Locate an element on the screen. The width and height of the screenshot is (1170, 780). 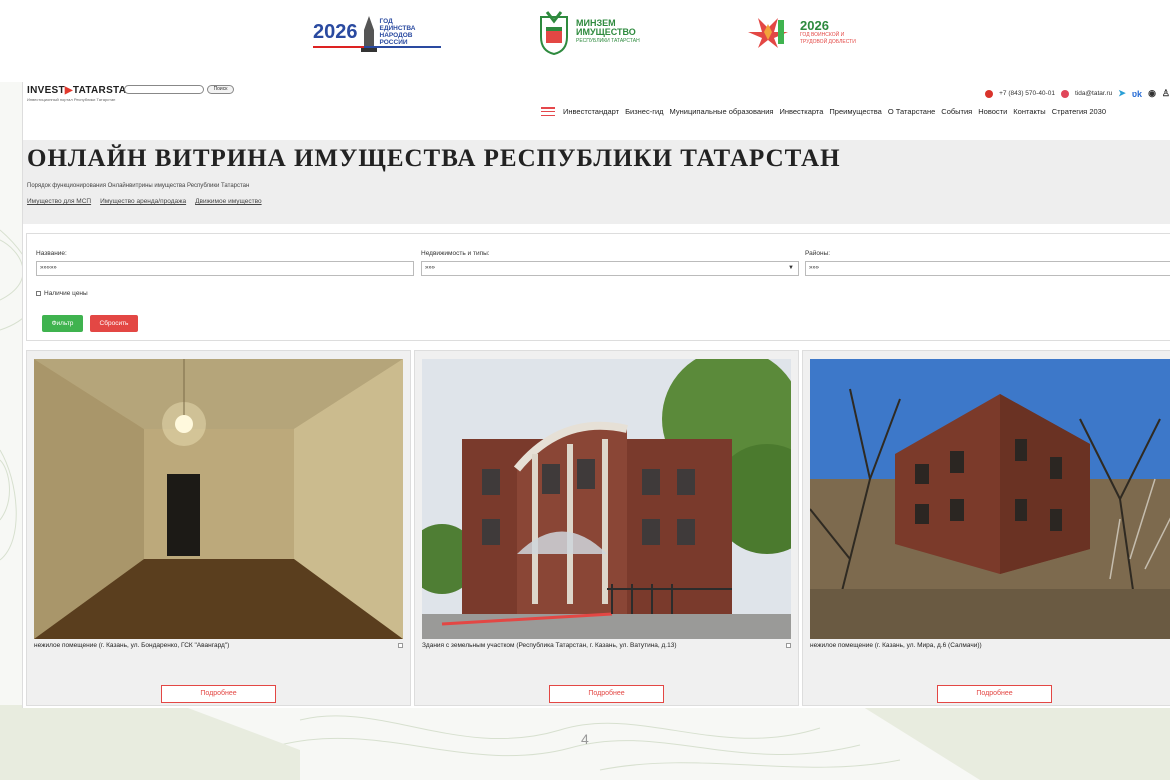
price-checkbox: Наличие цены is located at coordinates (62, 293).